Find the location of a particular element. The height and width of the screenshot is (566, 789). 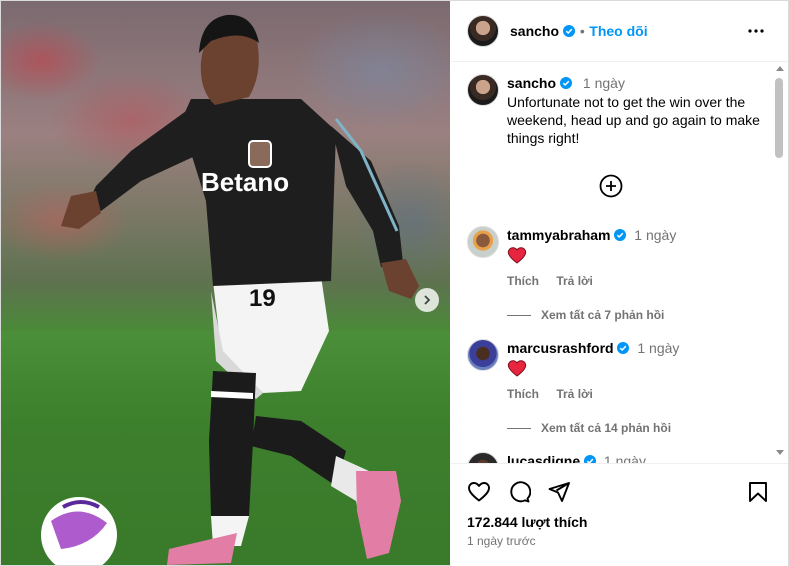

header-meta: sancho • Theo dõi is located at coordinates (579, 32).